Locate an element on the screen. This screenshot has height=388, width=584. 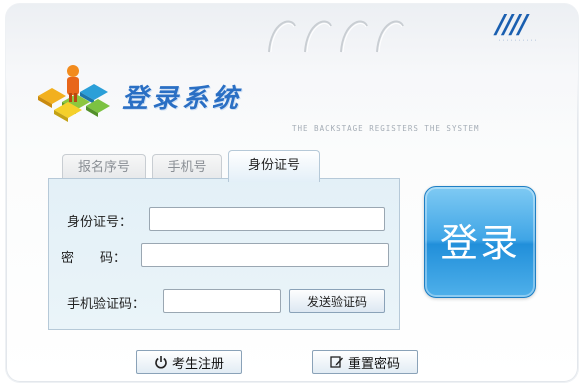
brand-dots: ·········· is located at coordinates (517, 41).